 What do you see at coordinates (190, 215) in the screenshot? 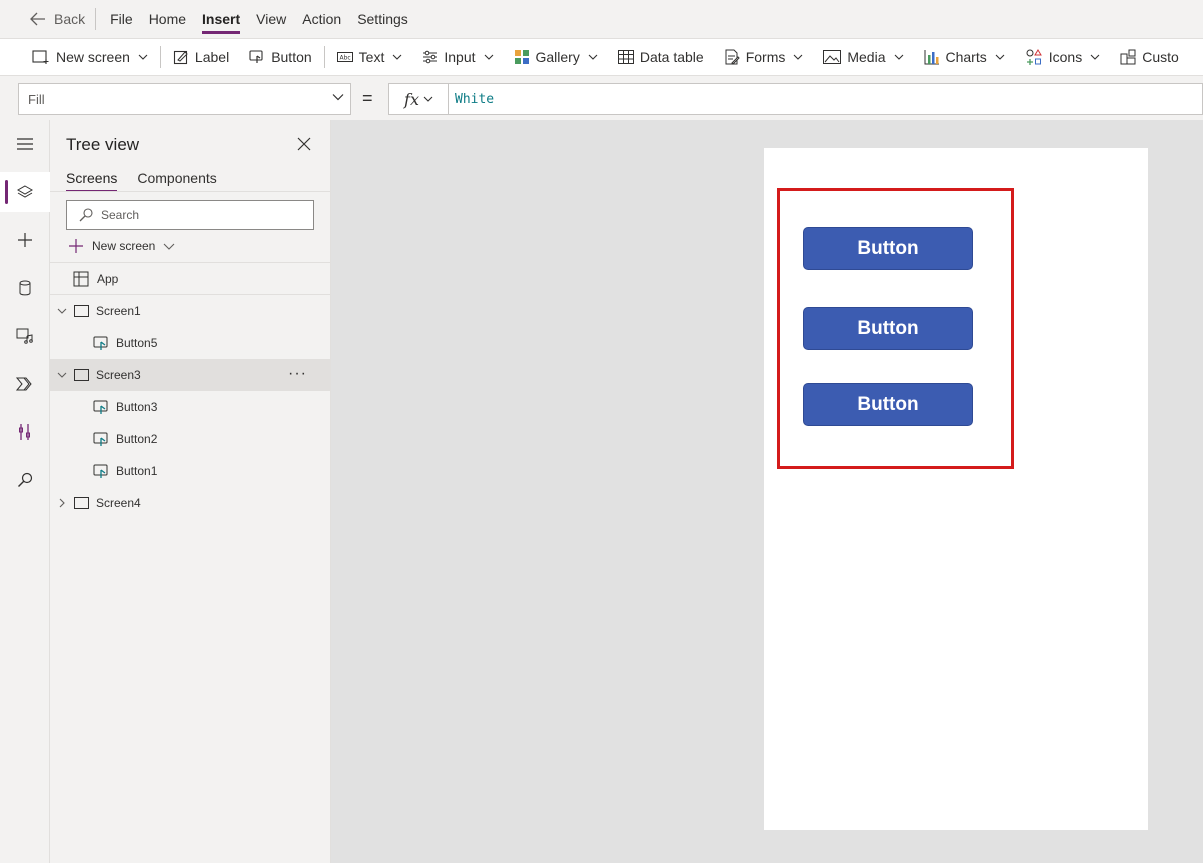
I see `tree-search-input: Search` at bounding box center [190, 215].